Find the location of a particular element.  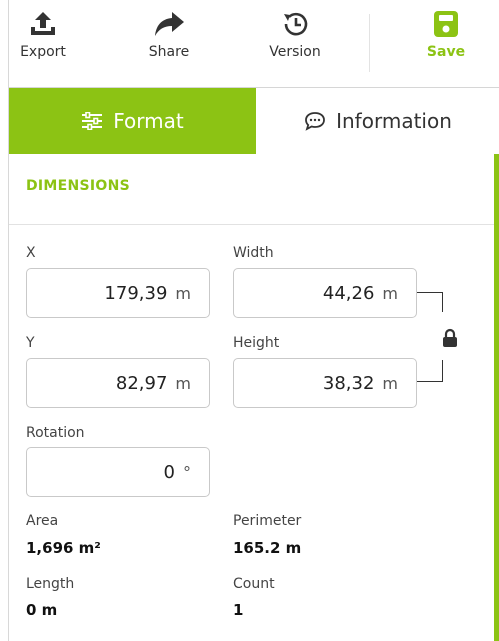

save-button: Save is located at coordinates (446, 45).